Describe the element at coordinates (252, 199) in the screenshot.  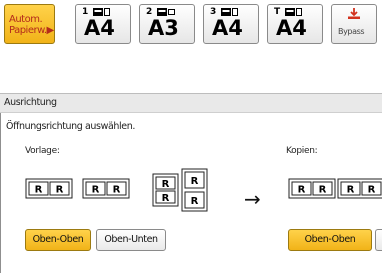
I see `right-arrow-icon: →` at that location.